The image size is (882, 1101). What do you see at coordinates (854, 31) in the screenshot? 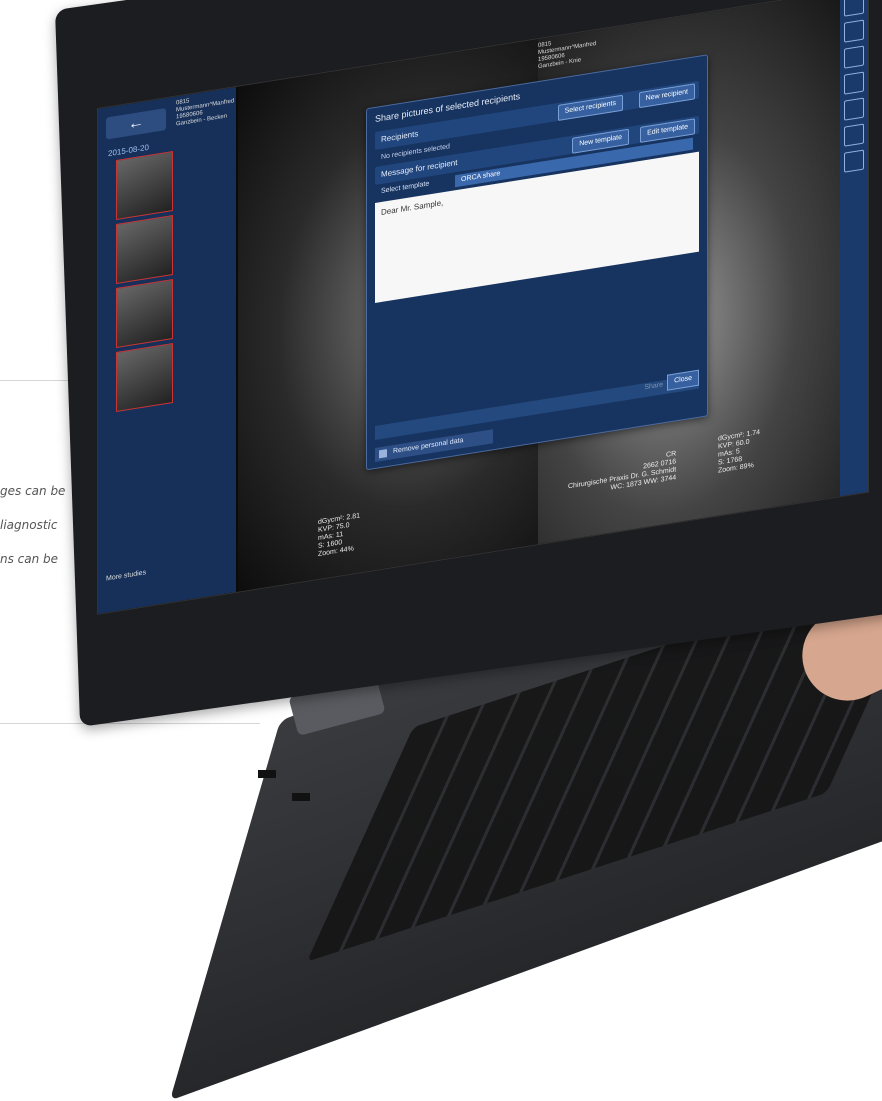
I see `shapes-icon` at bounding box center [854, 31].